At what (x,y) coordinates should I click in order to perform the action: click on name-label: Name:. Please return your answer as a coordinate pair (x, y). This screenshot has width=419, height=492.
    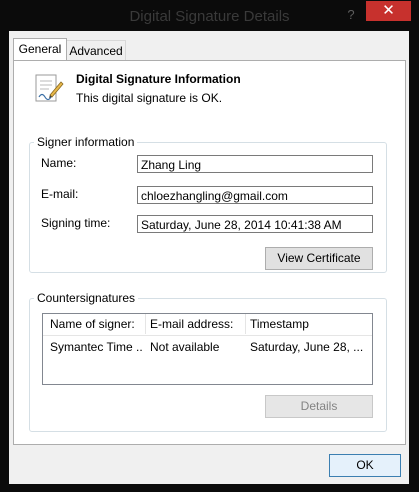
    Looking at the image, I should click on (59, 163).